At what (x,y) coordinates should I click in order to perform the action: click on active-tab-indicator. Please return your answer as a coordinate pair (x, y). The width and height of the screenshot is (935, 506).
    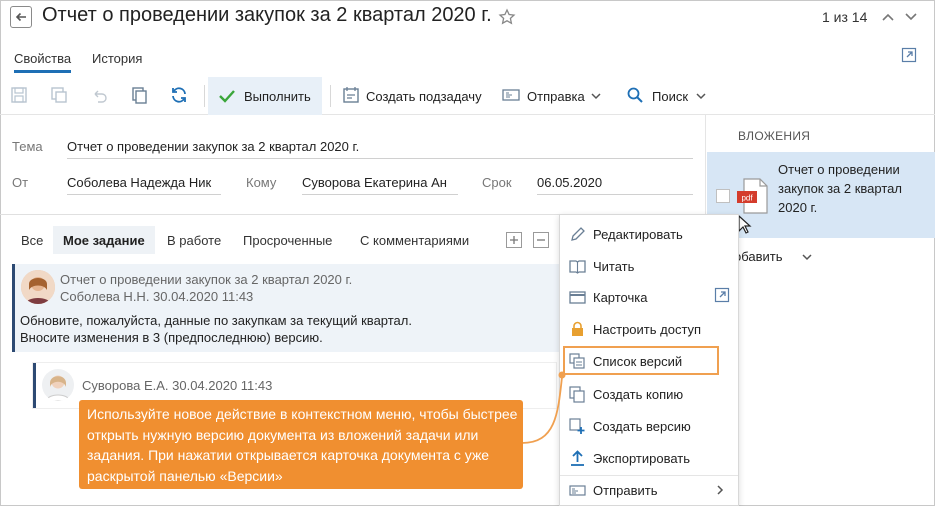
    Looking at the image, I should click on (42, 71).